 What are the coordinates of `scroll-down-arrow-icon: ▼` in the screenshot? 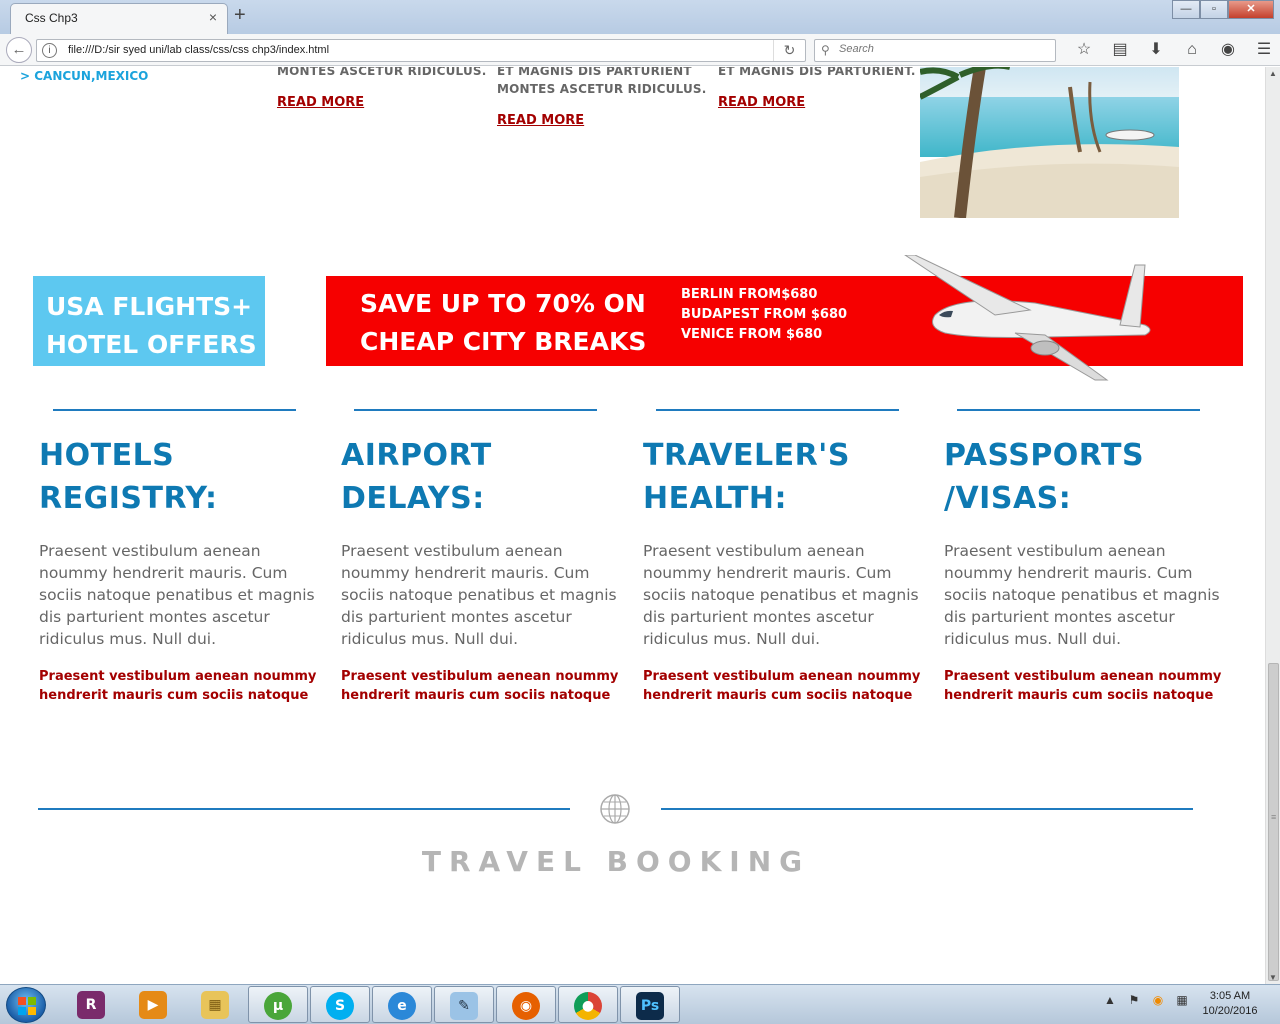 It's located at (1273, 977).